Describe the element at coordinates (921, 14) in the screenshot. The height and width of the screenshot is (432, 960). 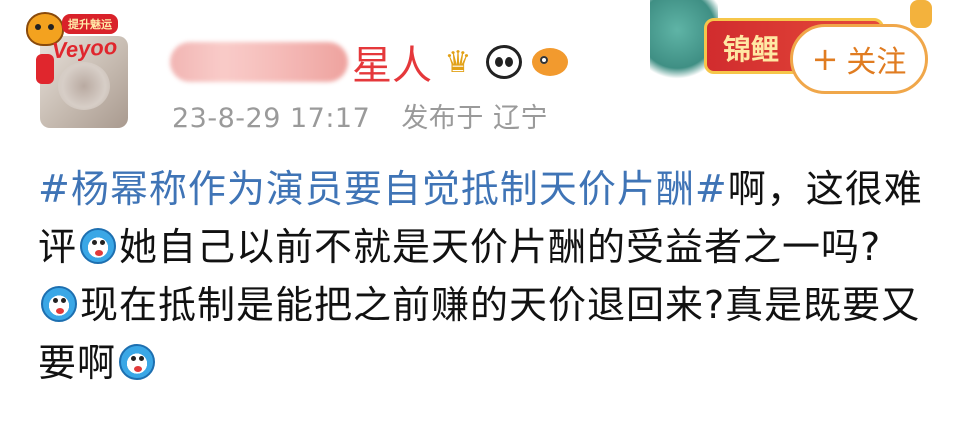
I see `lantern-icon` at that location.